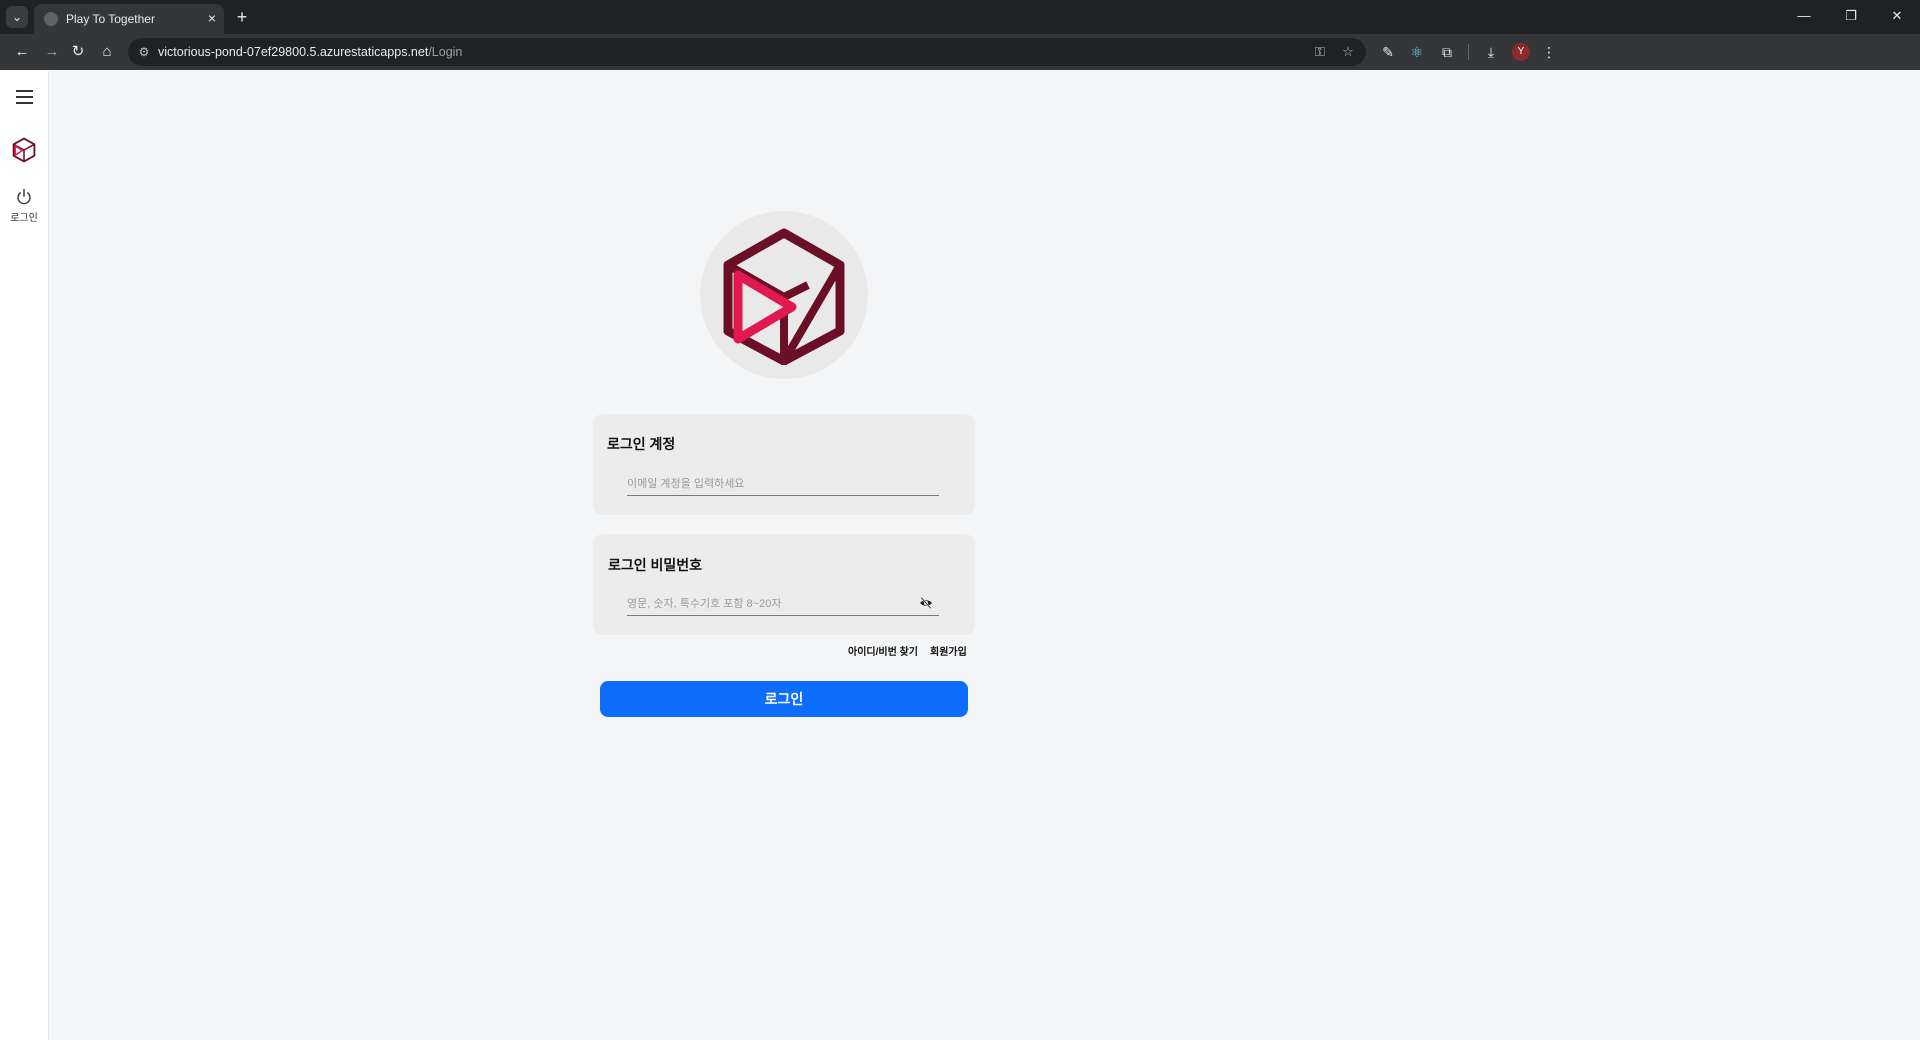 This screenshot has height=1040, width=1920. What do you see at coordinates (17, 17) in the screenshot?
I see `tab-list-button: ⌄` at bounding box center [17, 17].